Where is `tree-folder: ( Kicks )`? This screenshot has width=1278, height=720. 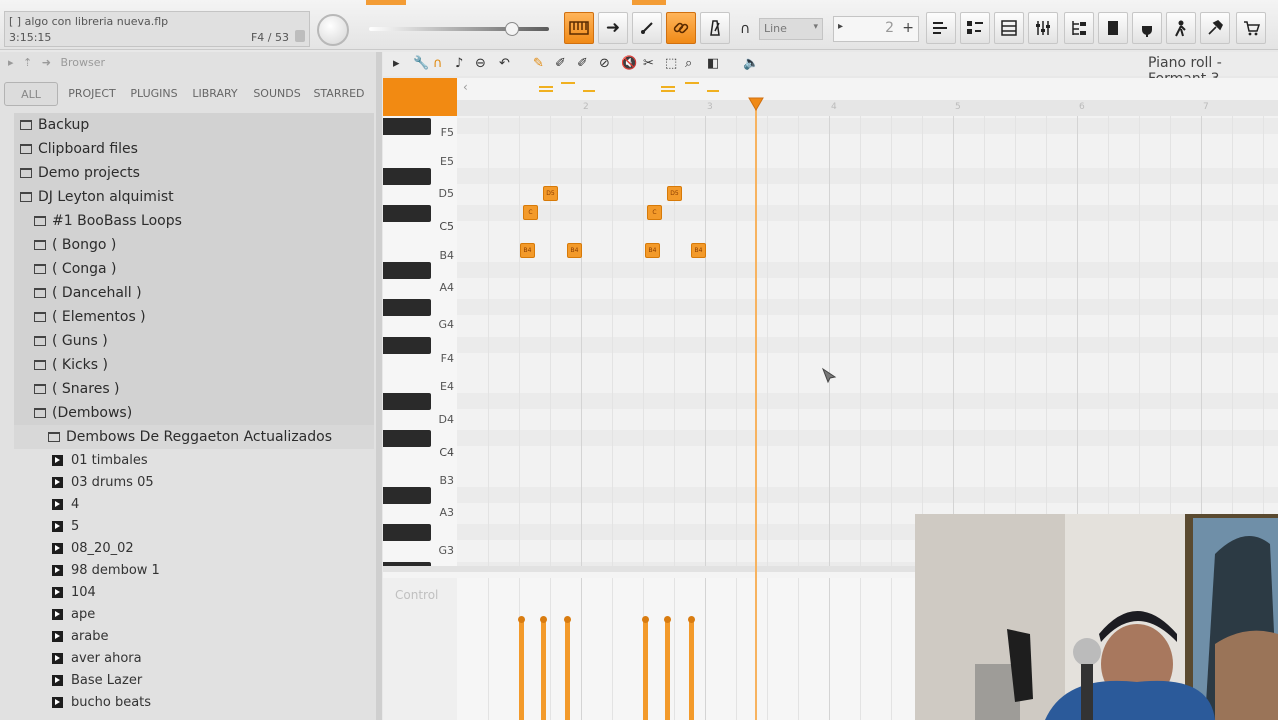 tree-folder: ( Kicks ) is located at coordinates (194, 365).